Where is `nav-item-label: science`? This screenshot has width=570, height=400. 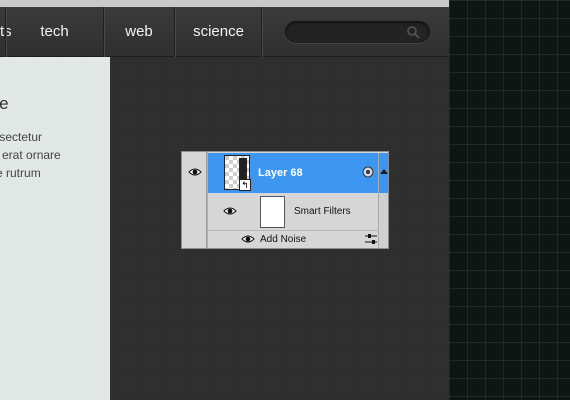
nav-item-label: science is located at coordinates (218, 31).